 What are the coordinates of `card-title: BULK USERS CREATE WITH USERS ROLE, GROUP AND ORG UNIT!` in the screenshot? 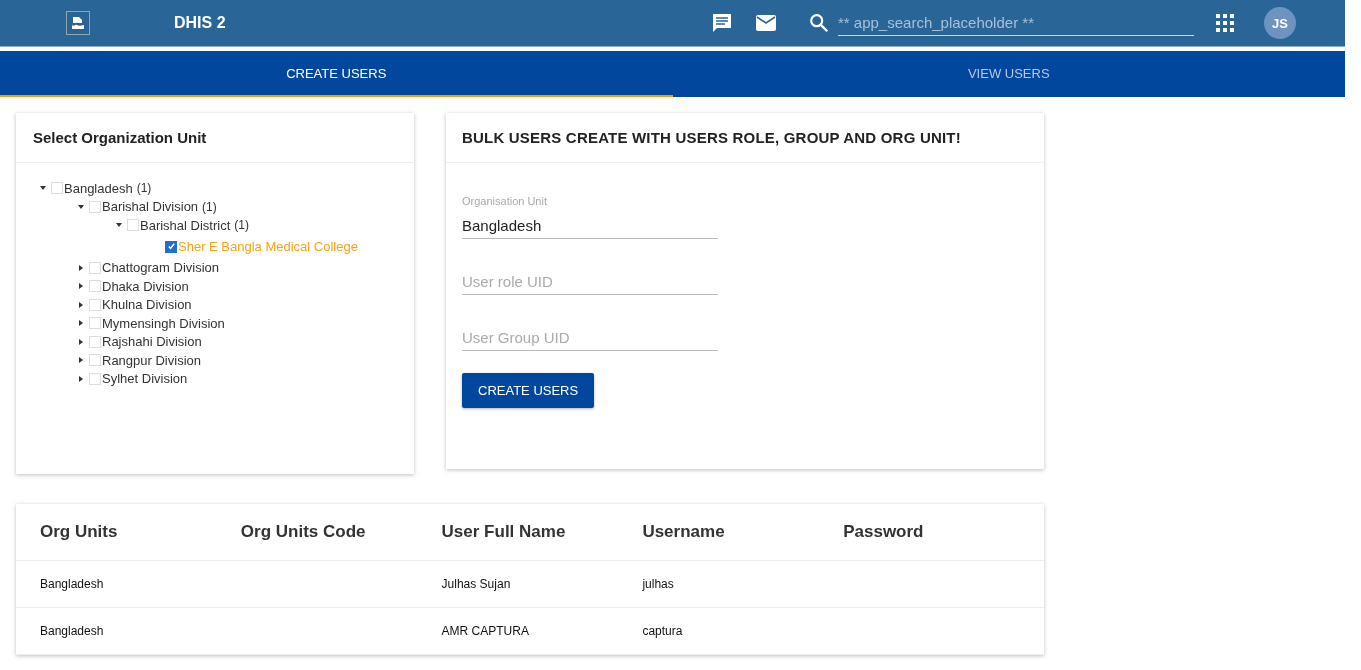 It's located at (745, 138).